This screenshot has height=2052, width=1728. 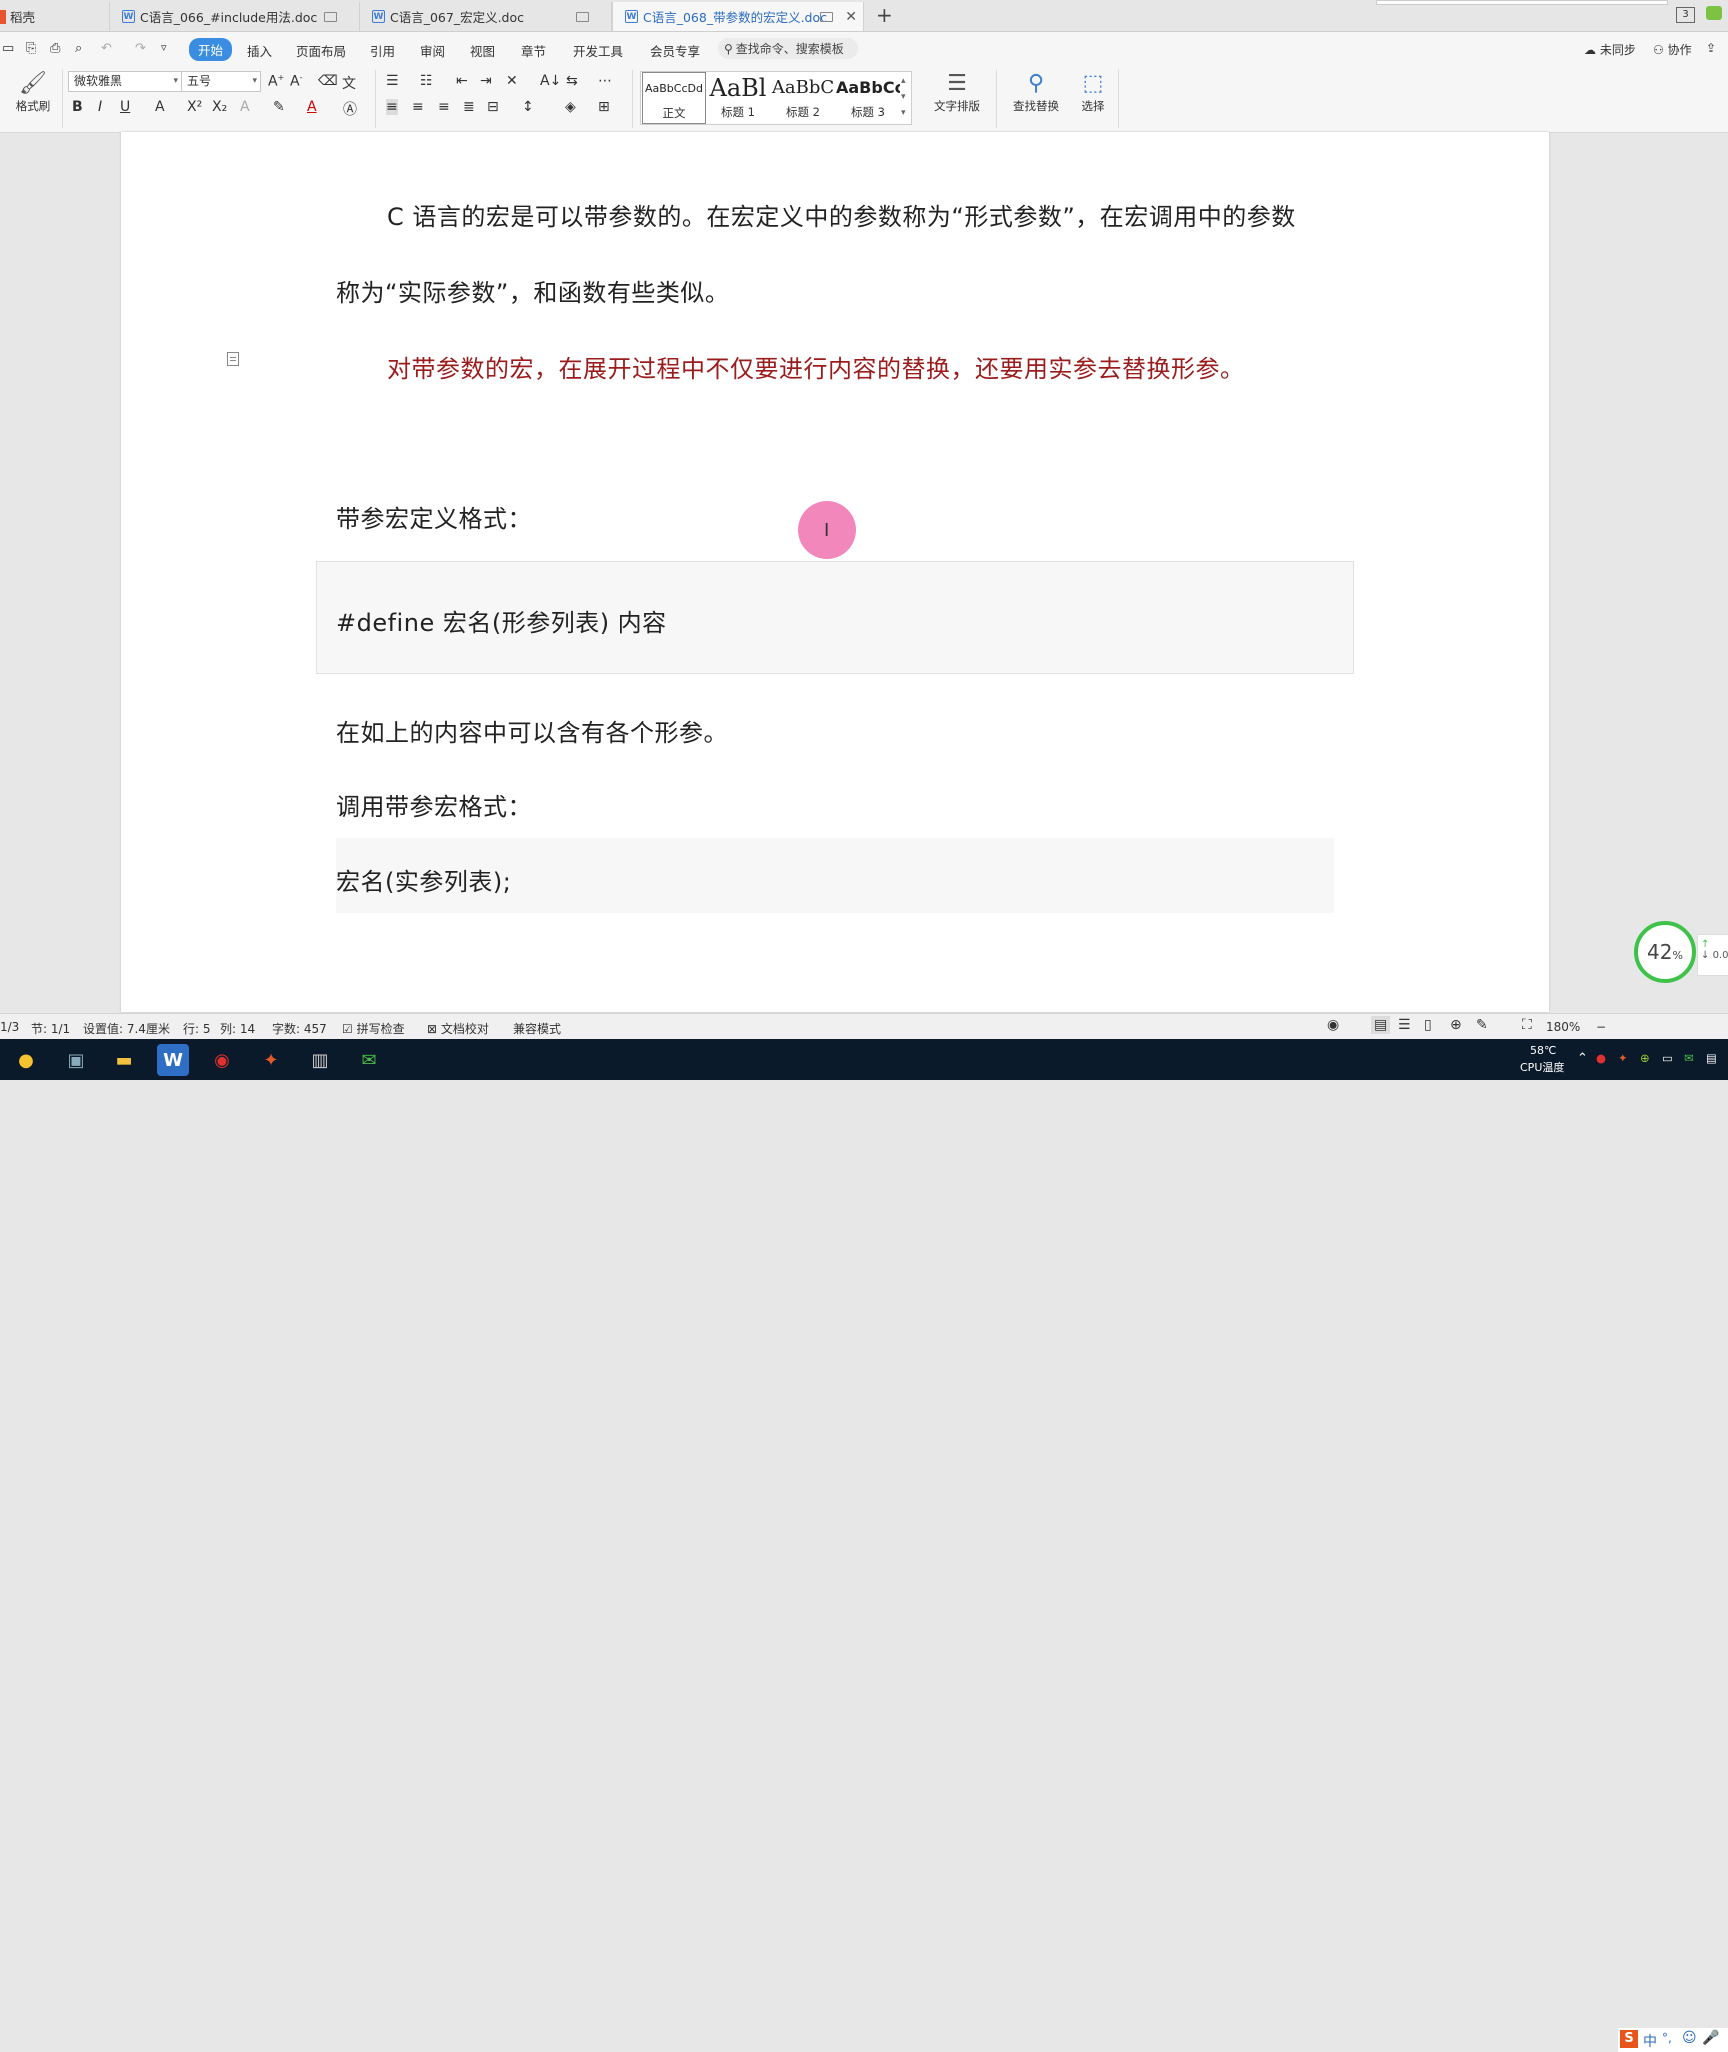 I want to click on pen-icon: ✎, so click(x=1482, y=1025).